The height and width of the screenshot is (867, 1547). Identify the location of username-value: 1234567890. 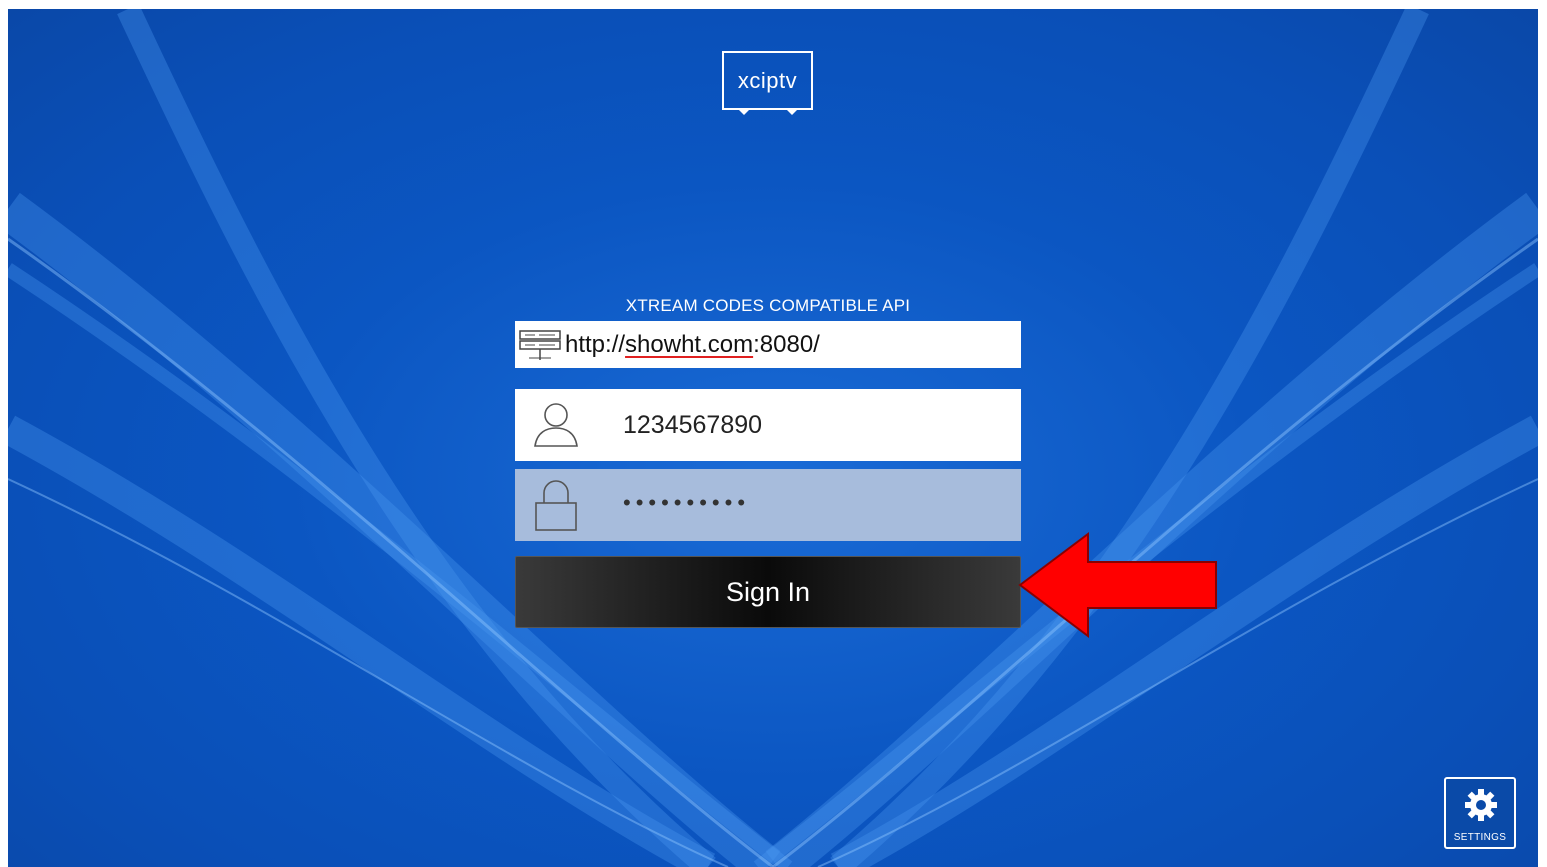
(693, 424).